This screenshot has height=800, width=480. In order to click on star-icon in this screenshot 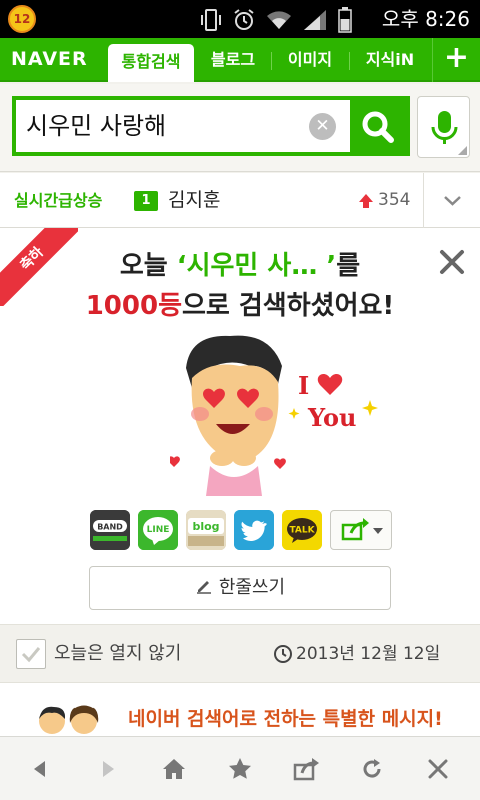, I will do `click(240, 768)`.